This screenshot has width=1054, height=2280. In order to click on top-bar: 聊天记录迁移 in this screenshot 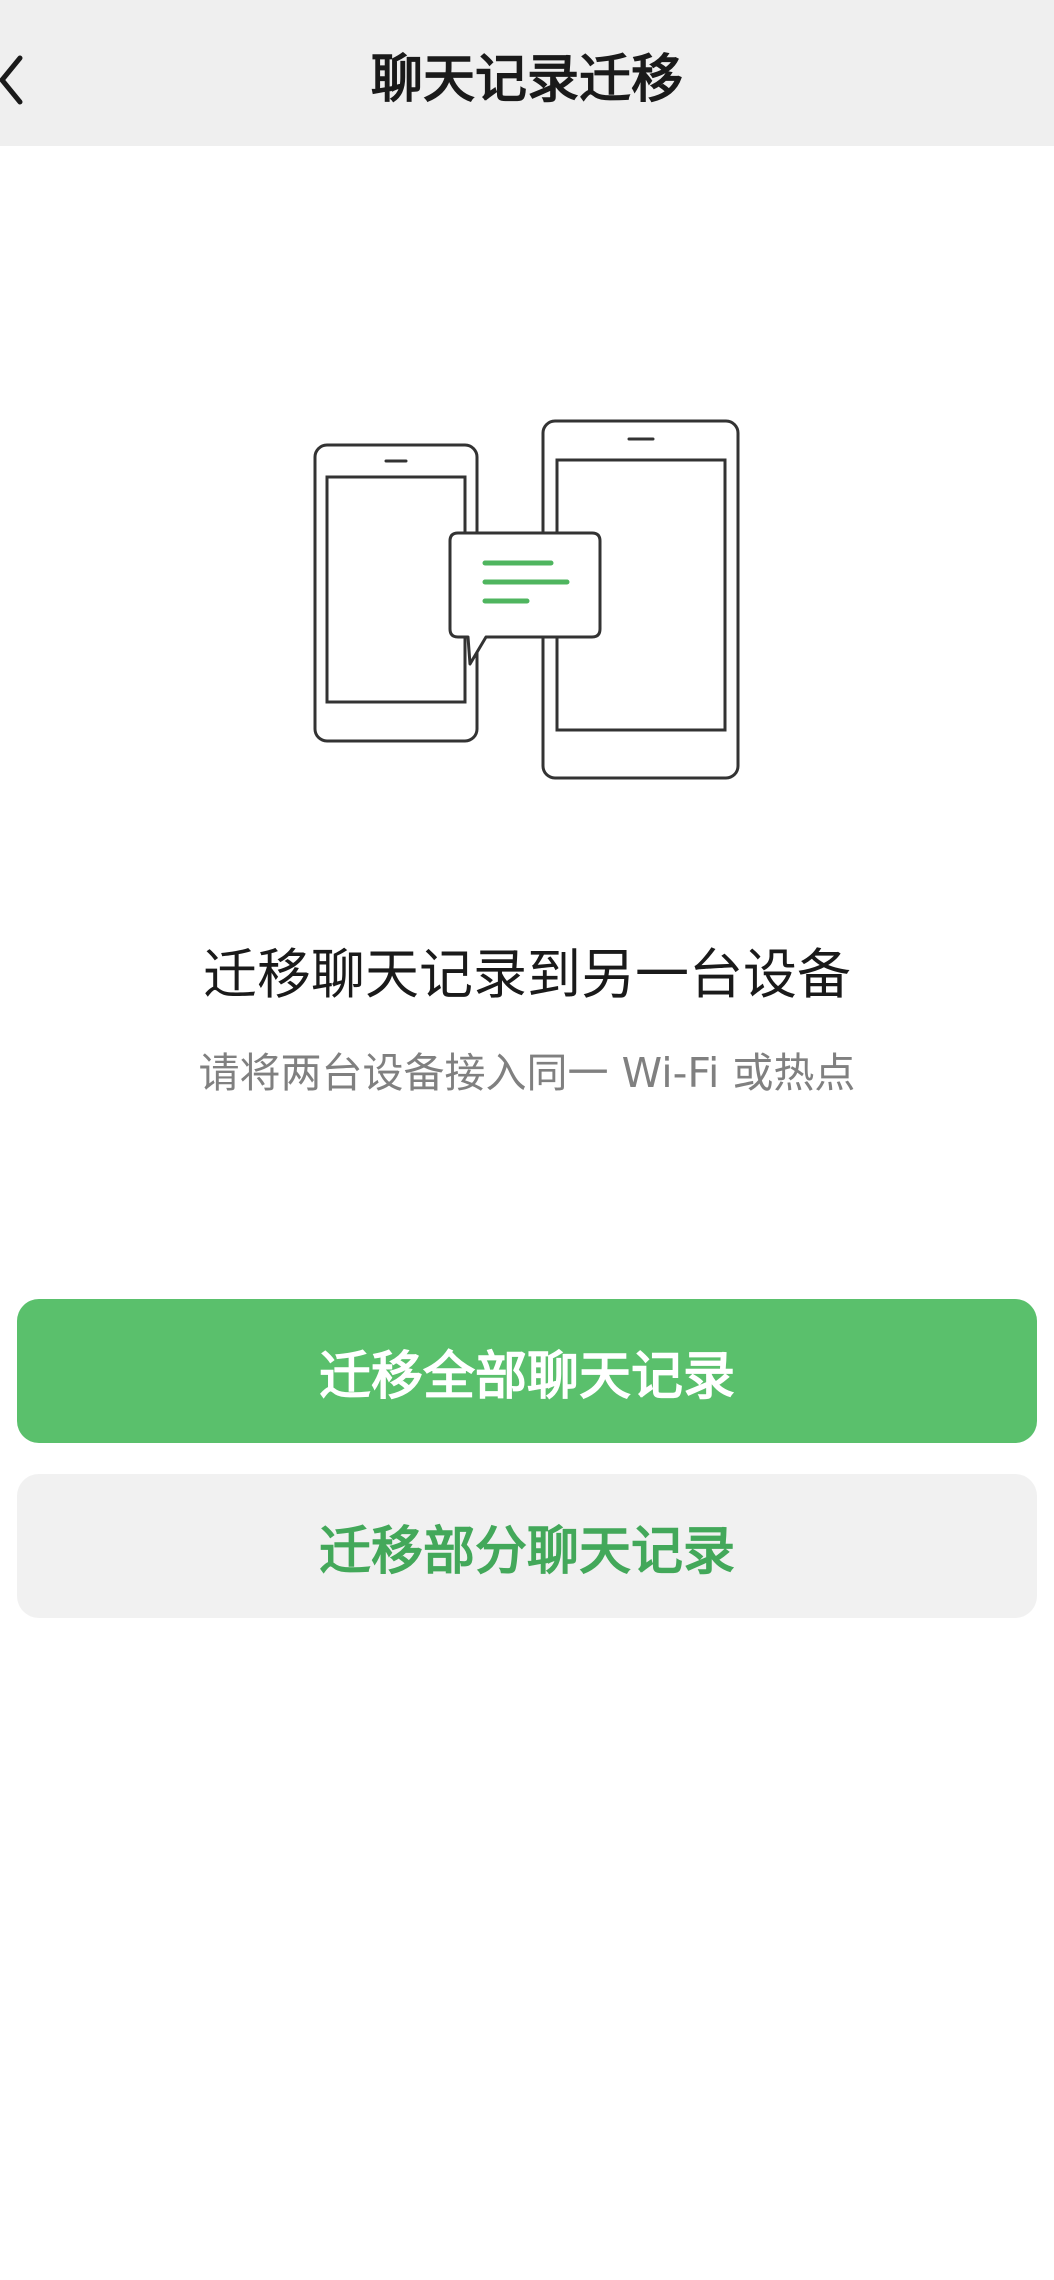, I will do `click(527, 73)`.